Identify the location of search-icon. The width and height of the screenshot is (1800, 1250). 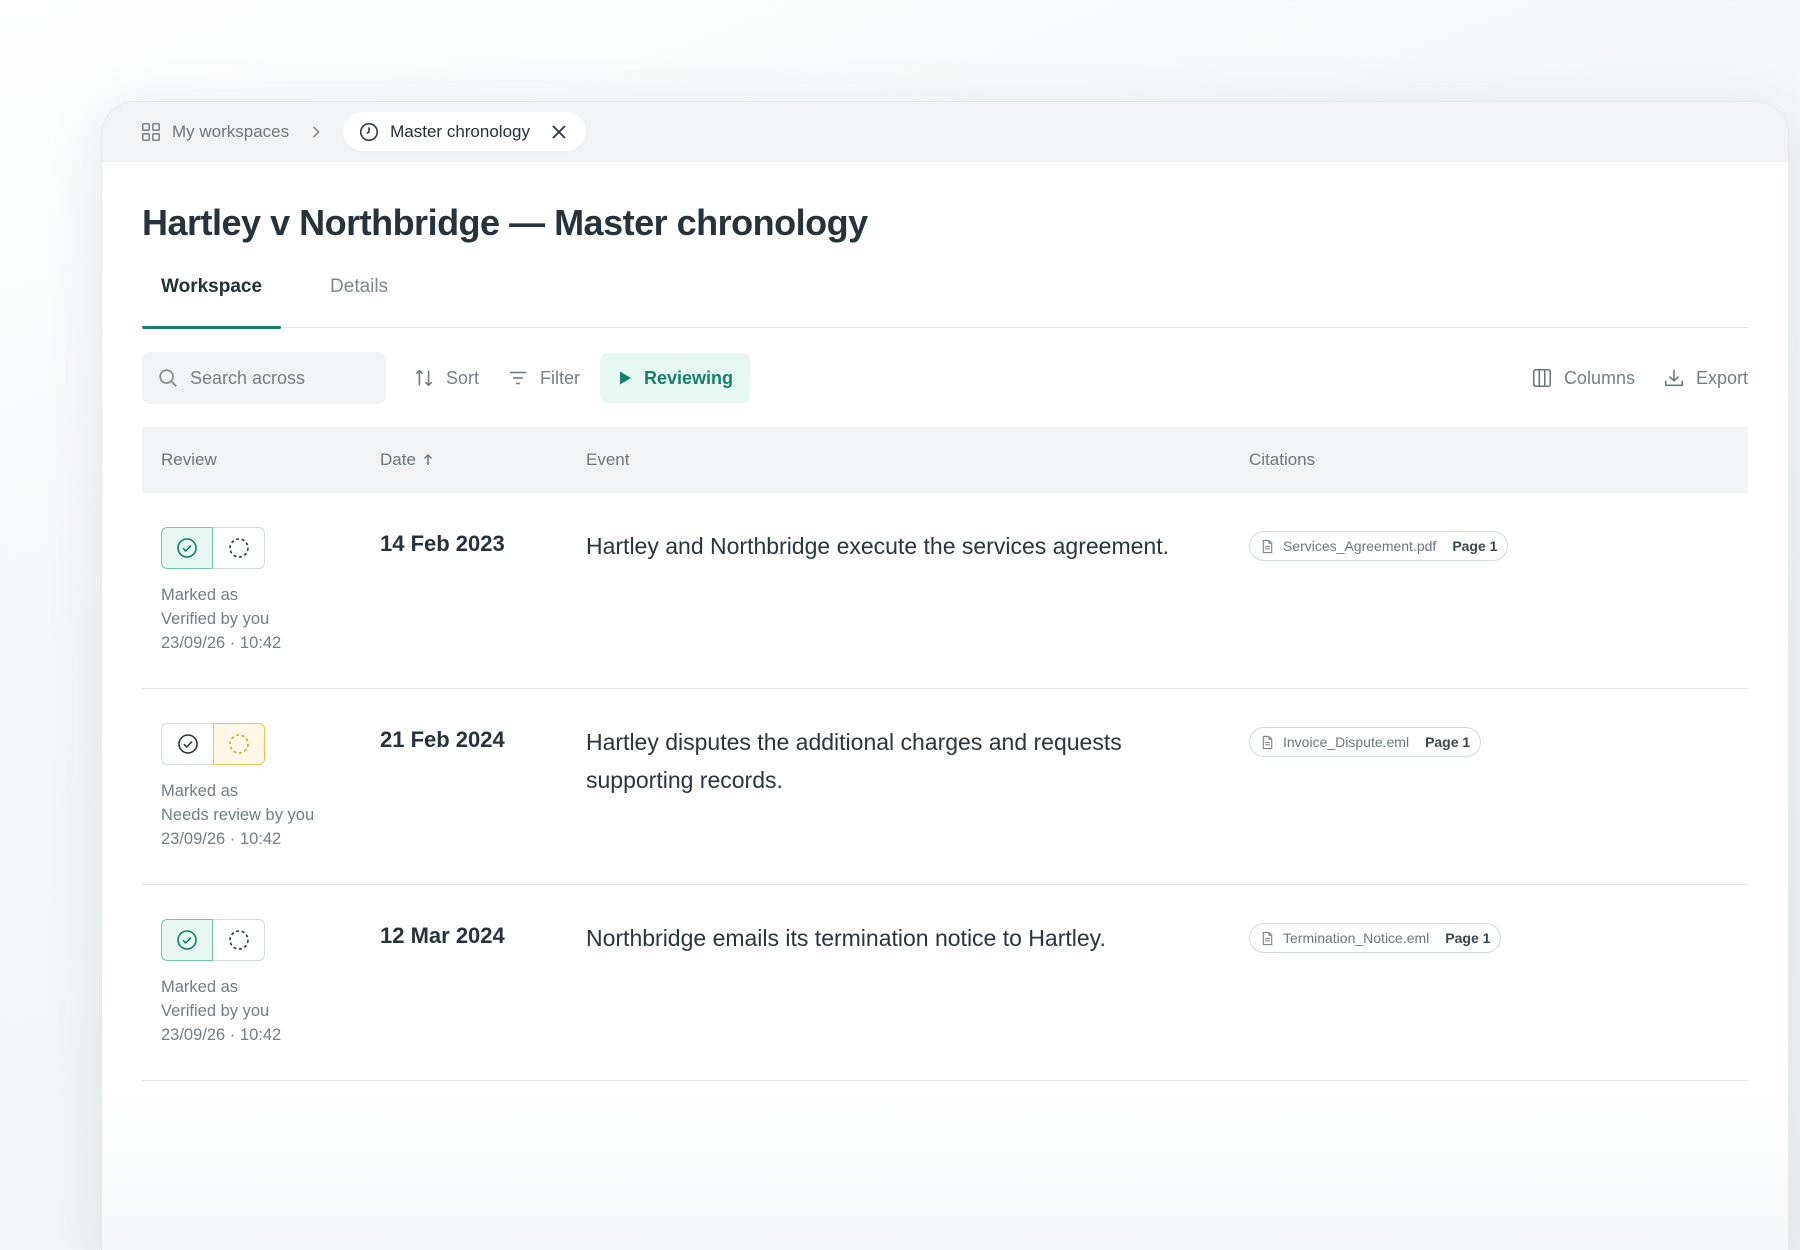
(168, 378).